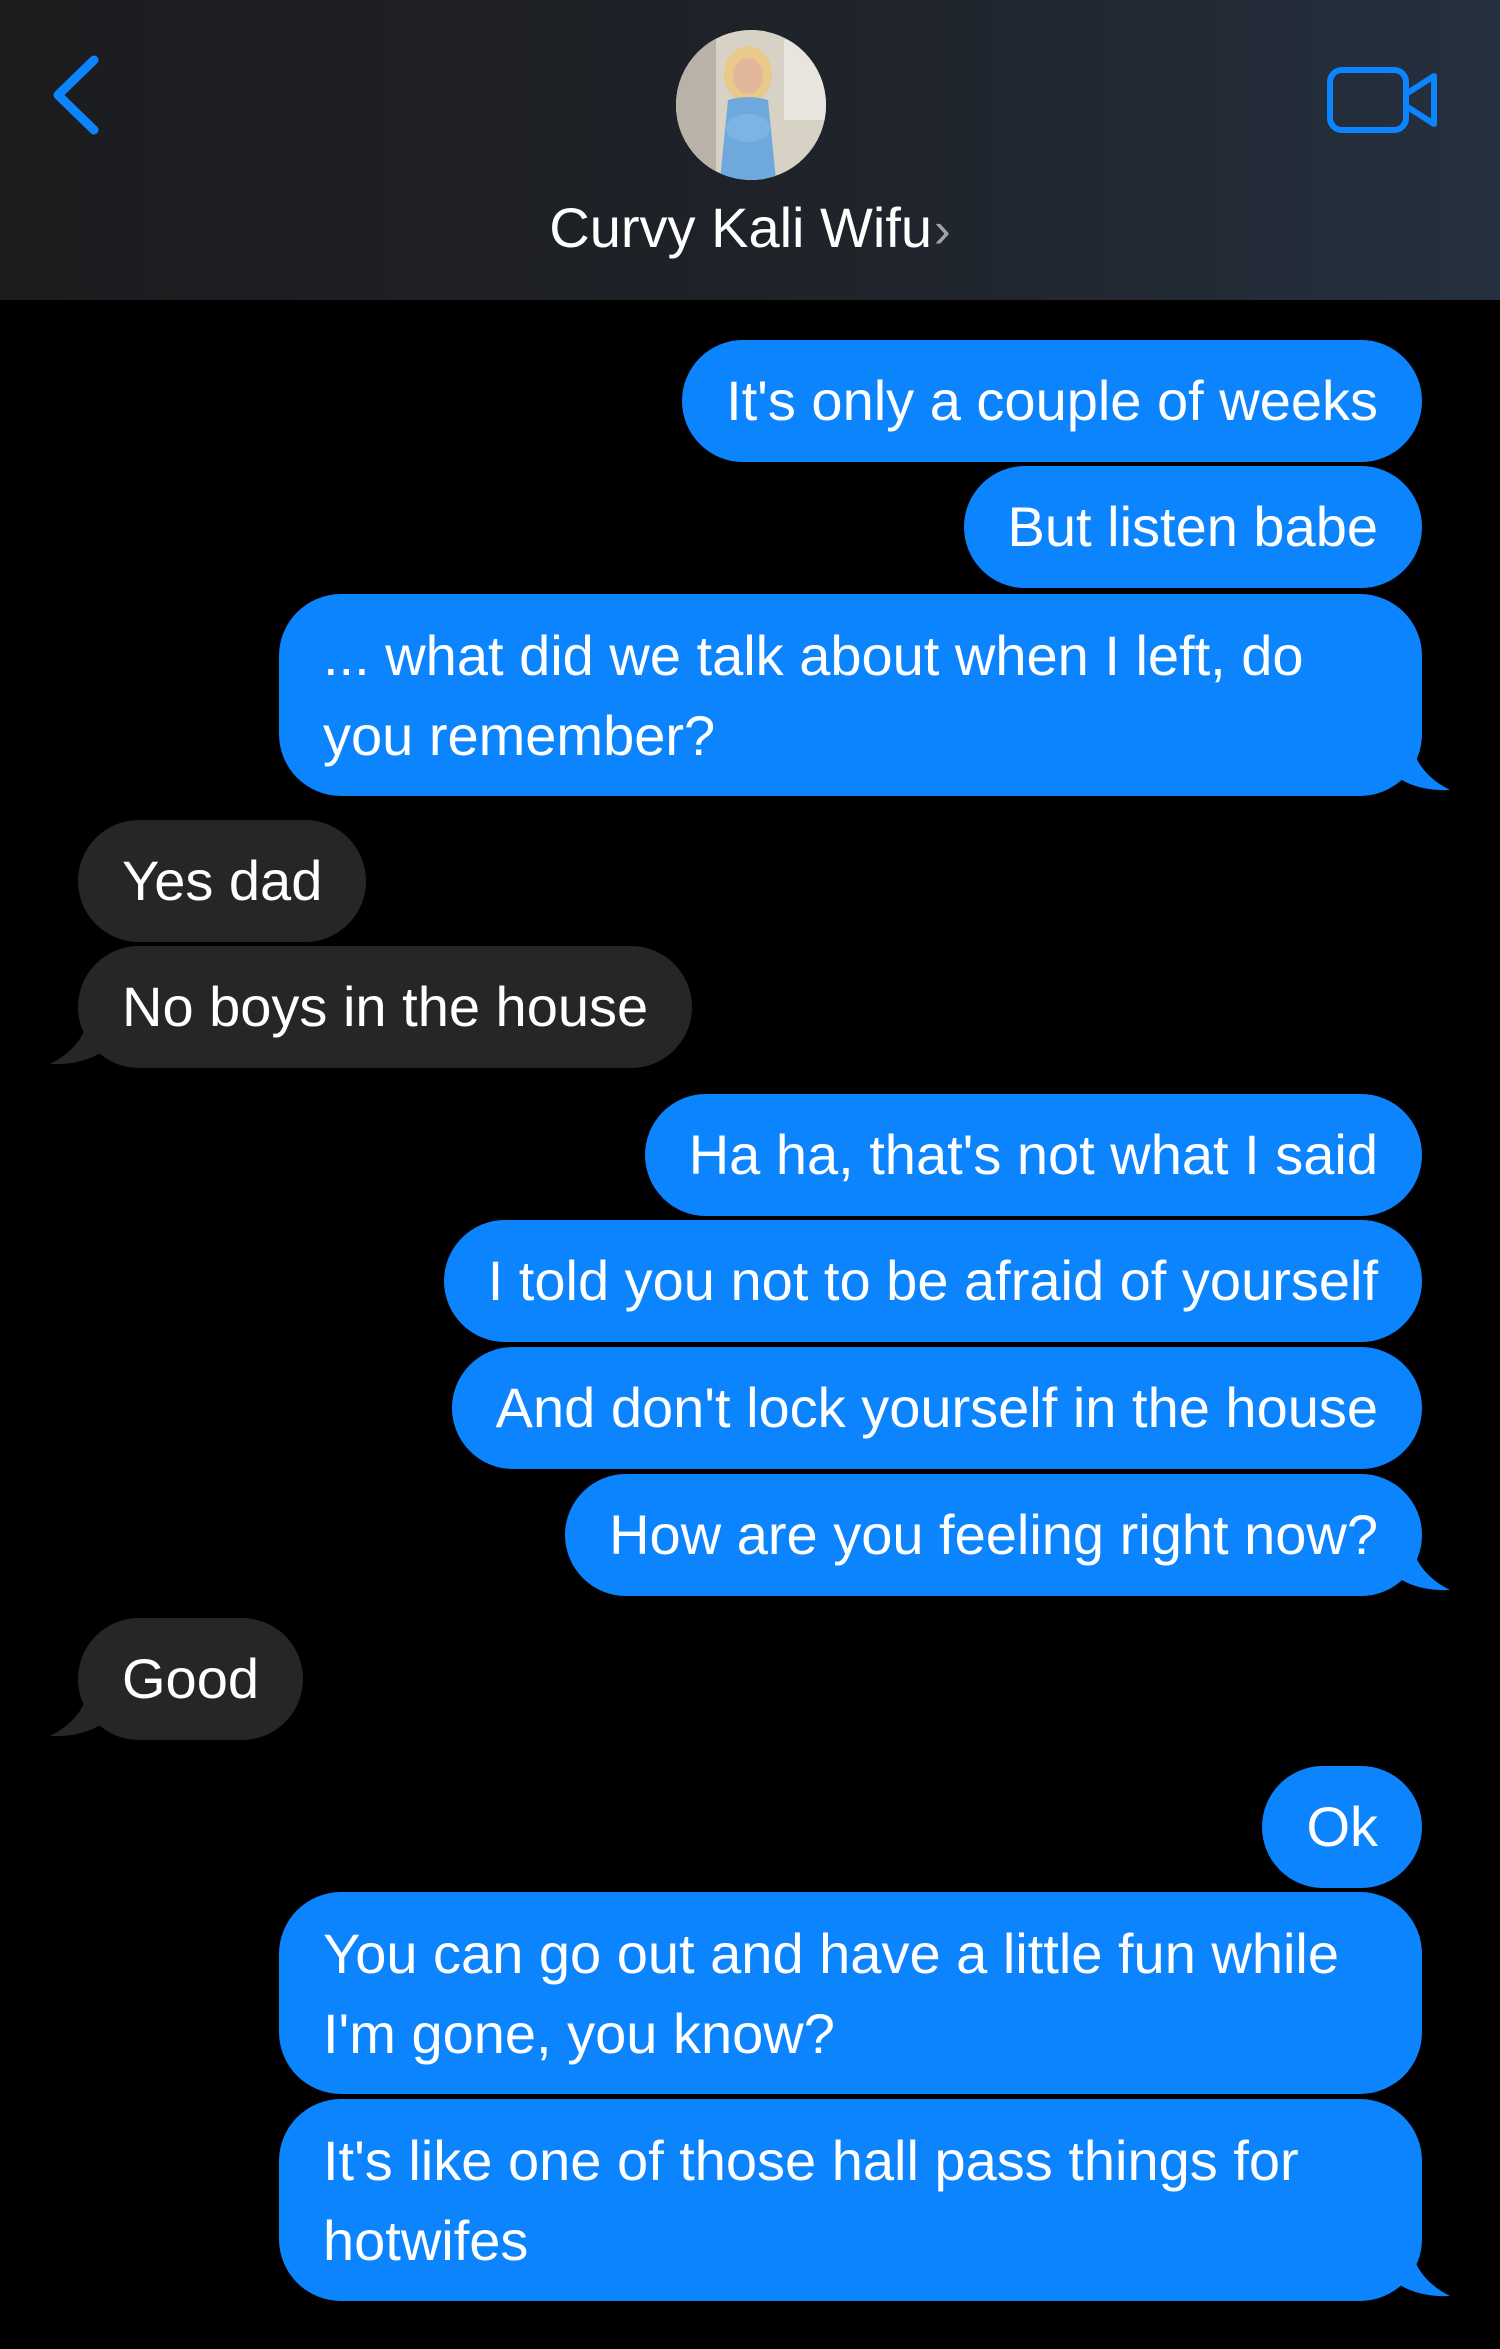 This screenshot has width=1500, height=2349. I want to click on message-bubble-sent: And don't lock yourself in the house, so click(936, 1408).